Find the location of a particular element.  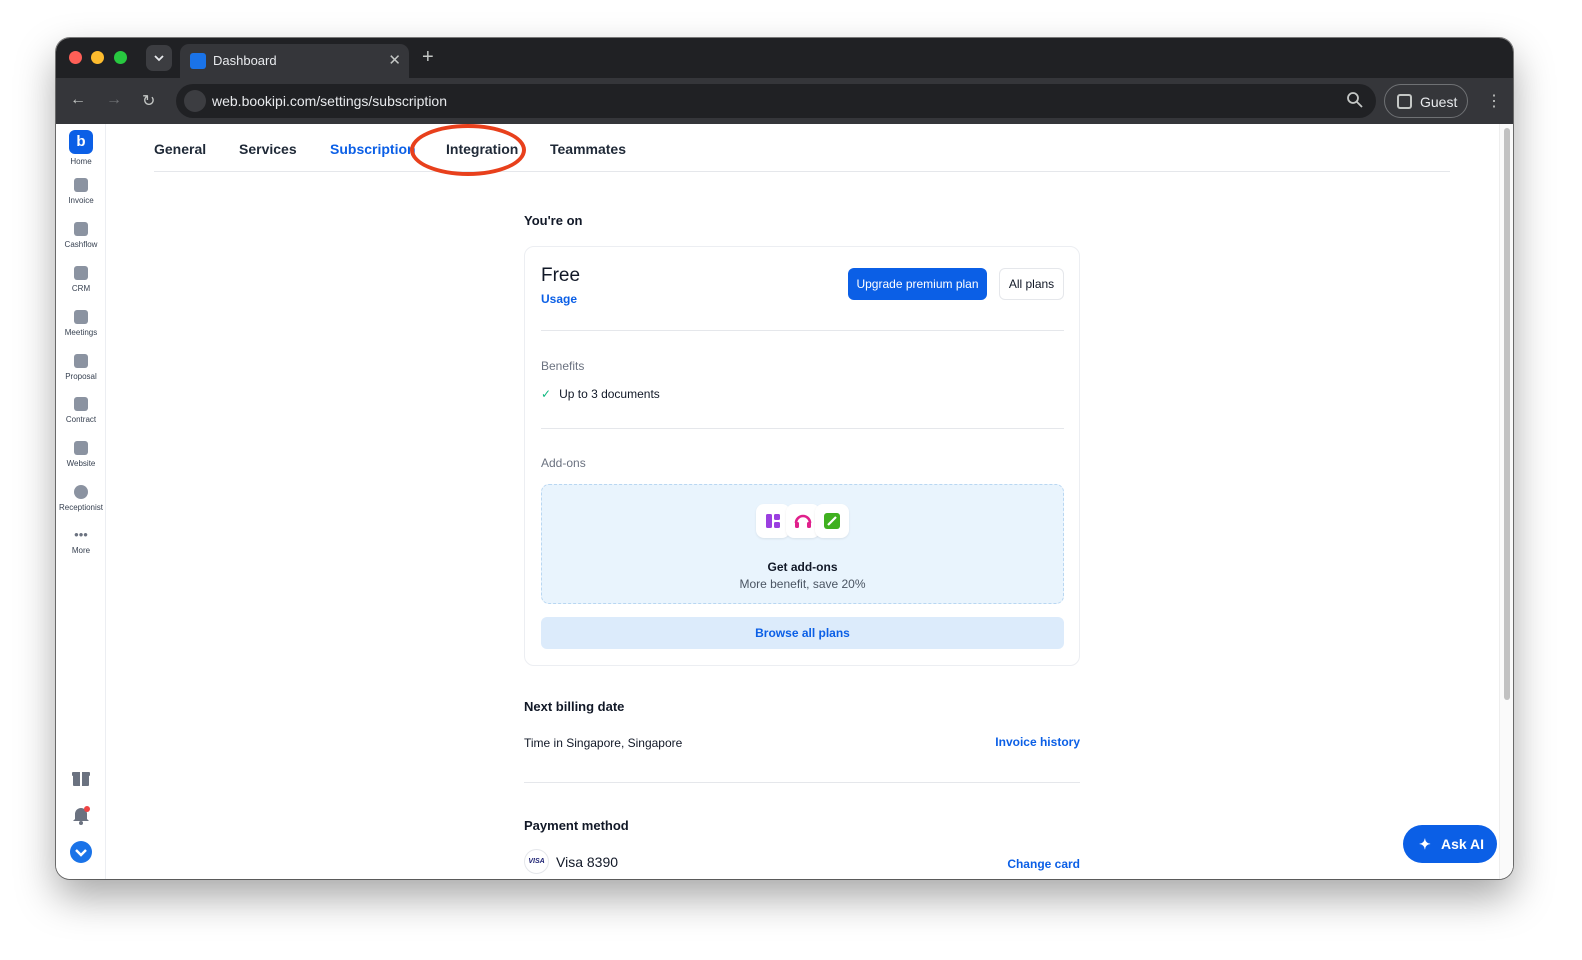

usage-link: Usage is located at coordinates (559, 299).